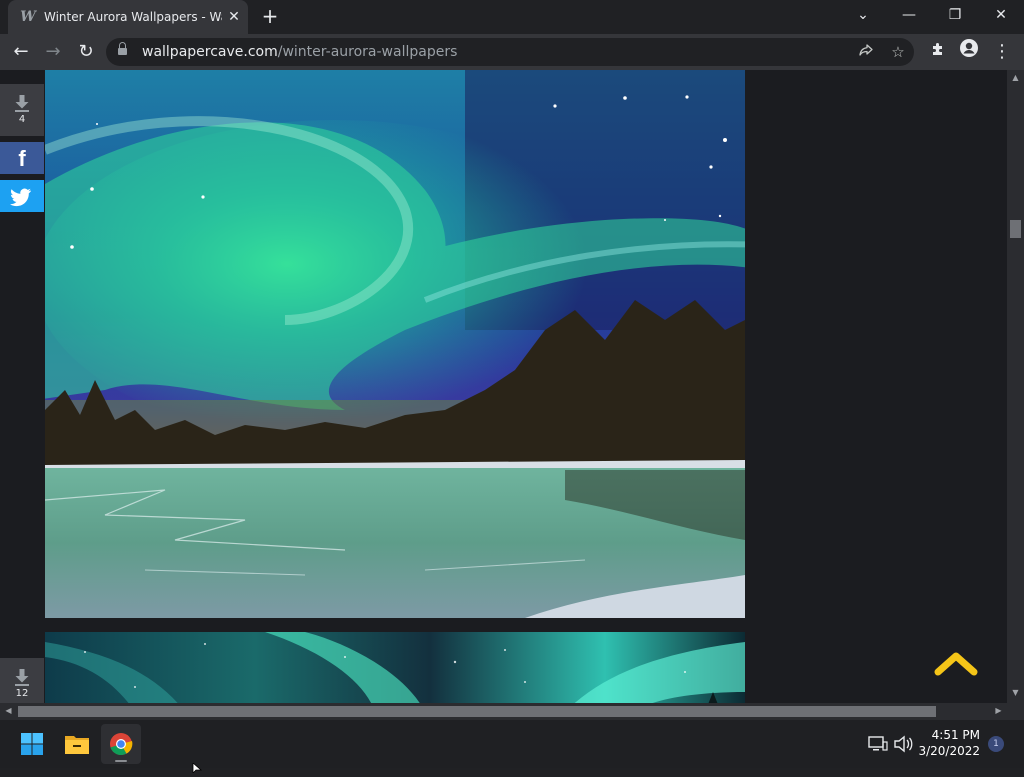 The width and height of the screenshot is (1024, 777). I want to click on chrome-icon, so click(121, 747).